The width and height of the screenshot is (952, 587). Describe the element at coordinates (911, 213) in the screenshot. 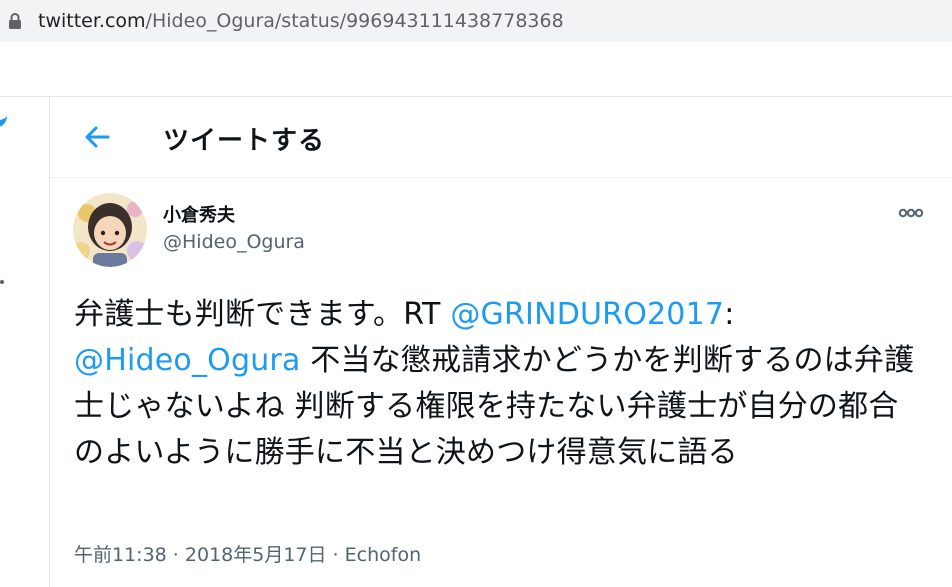

I see `more-options-icon` at that location.